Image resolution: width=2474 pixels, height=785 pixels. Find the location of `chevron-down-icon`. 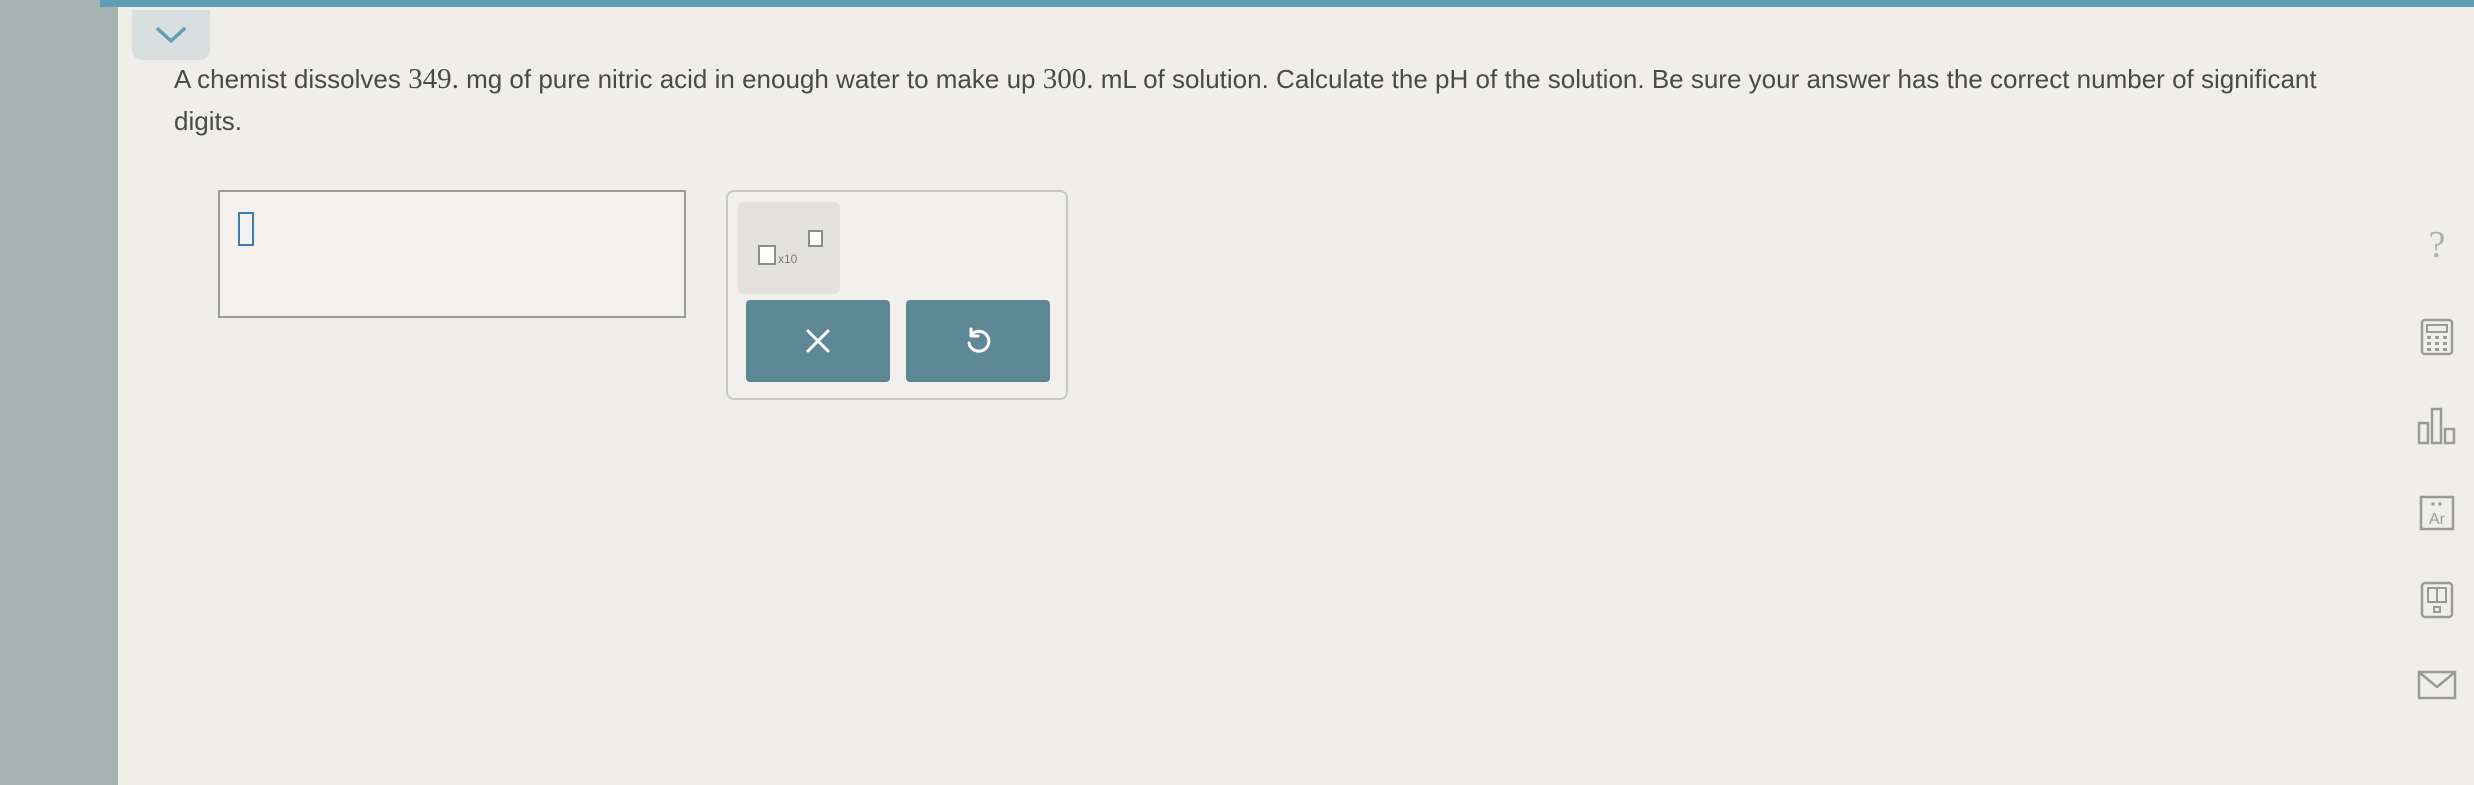

chevron-down-icon is located at coordinates (171, 35).